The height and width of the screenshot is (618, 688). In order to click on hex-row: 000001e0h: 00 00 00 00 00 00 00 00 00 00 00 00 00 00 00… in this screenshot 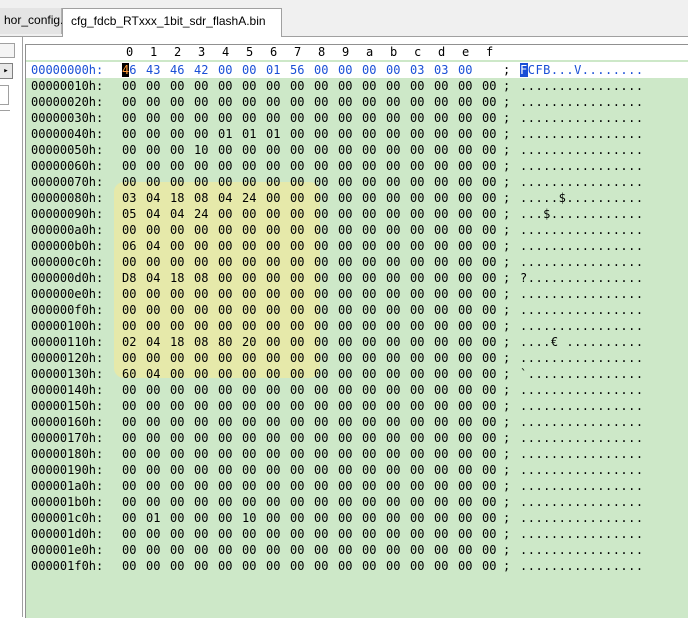, I will do `click(357, 550)`.